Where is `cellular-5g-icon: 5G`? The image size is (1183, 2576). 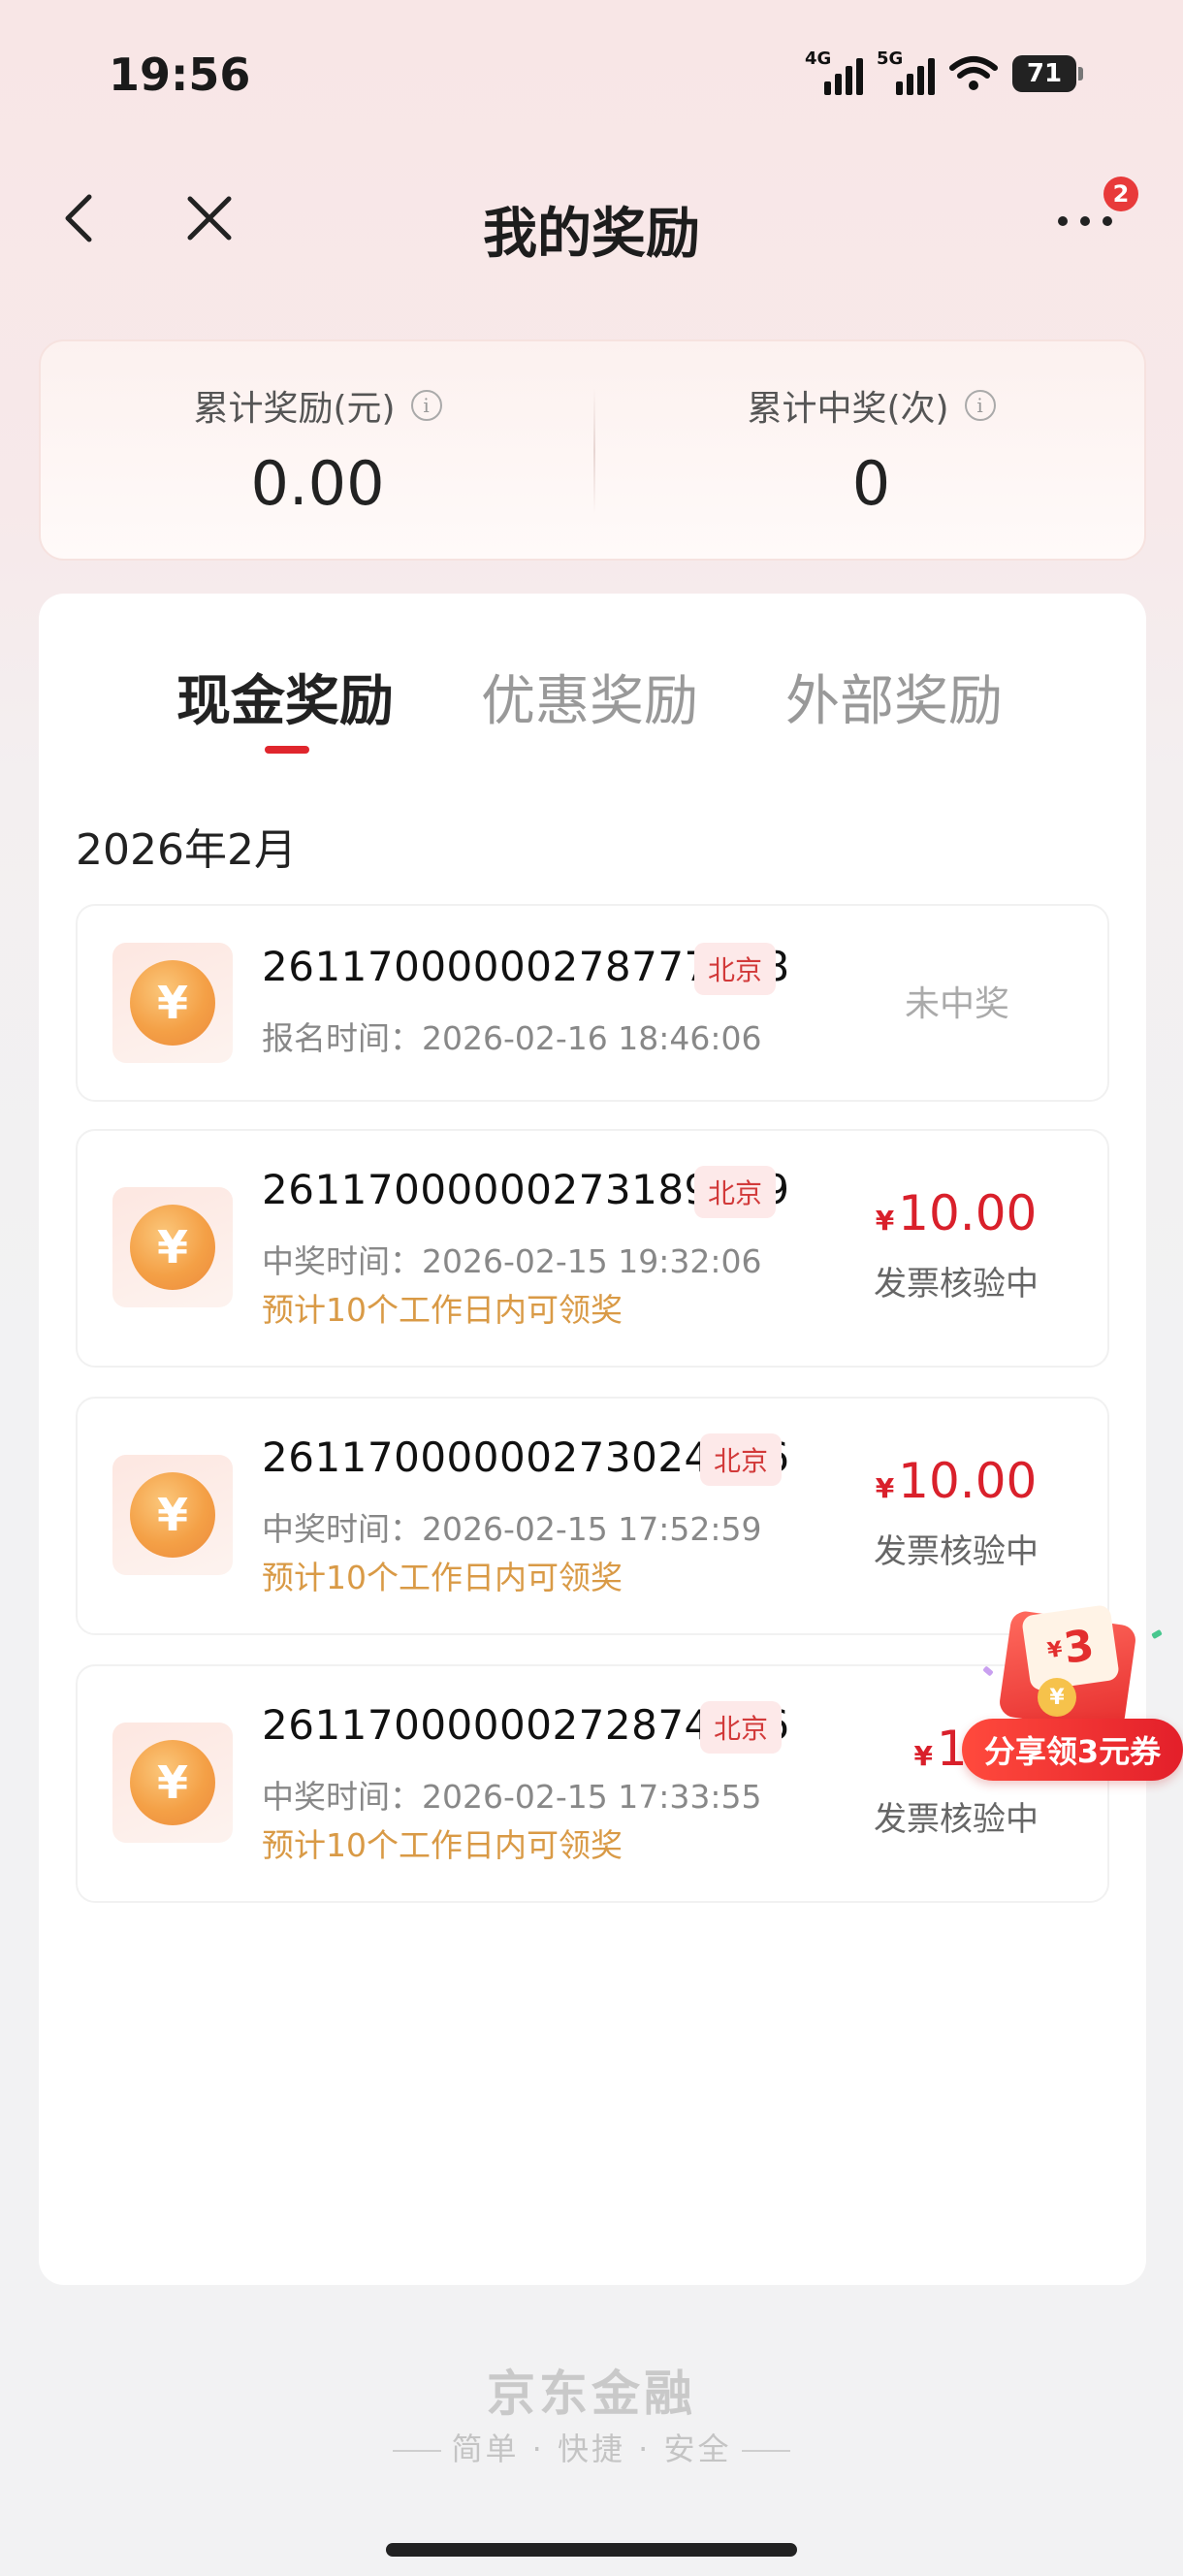 cellular-5g-icon: 5G is located at coordinates (906, 71).